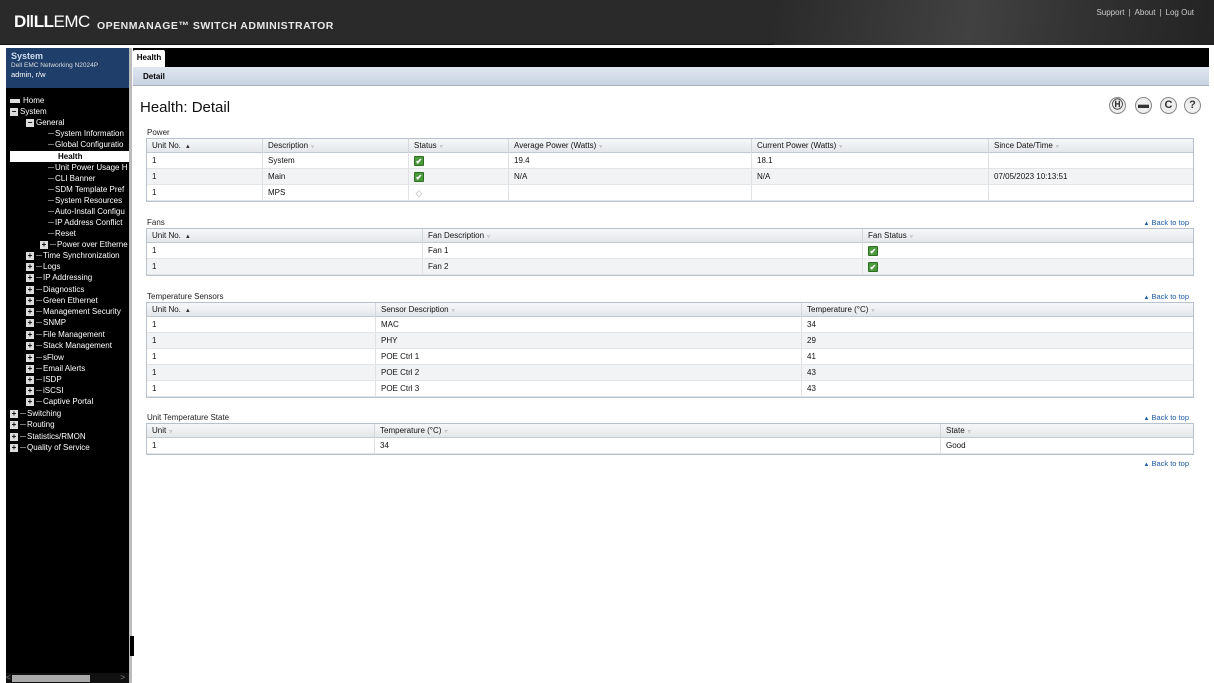 This screenshot has height=683, width=1214. What do you see at coordinates (1180, 12) in the screenshot?
I see `logout-link: Log Out` at bounding box center [1180, 12].